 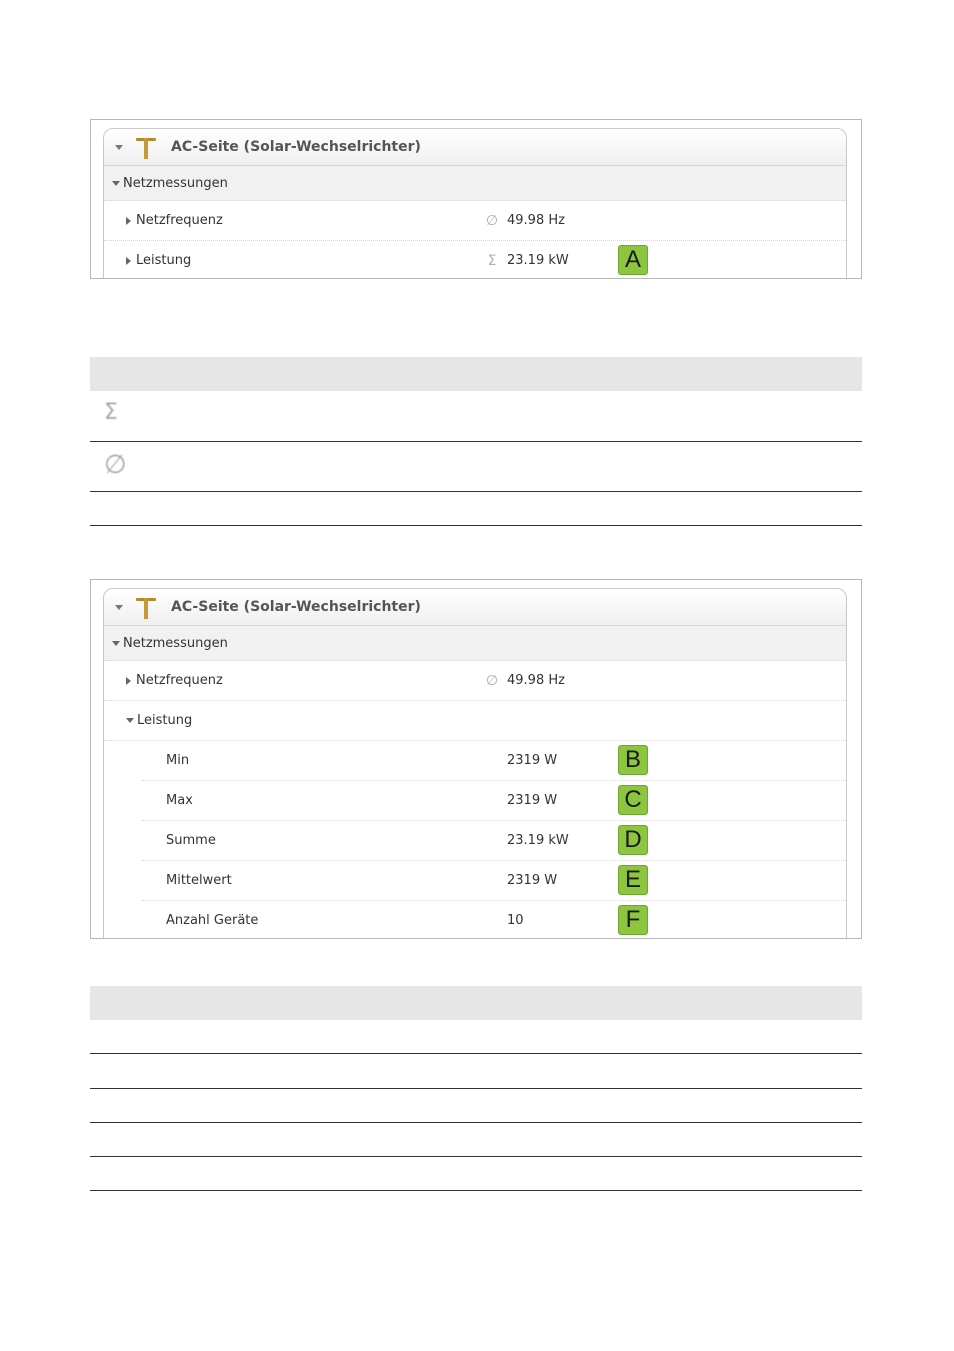 I want to click on callout-marker-a: A, so click(x=633, y=260).